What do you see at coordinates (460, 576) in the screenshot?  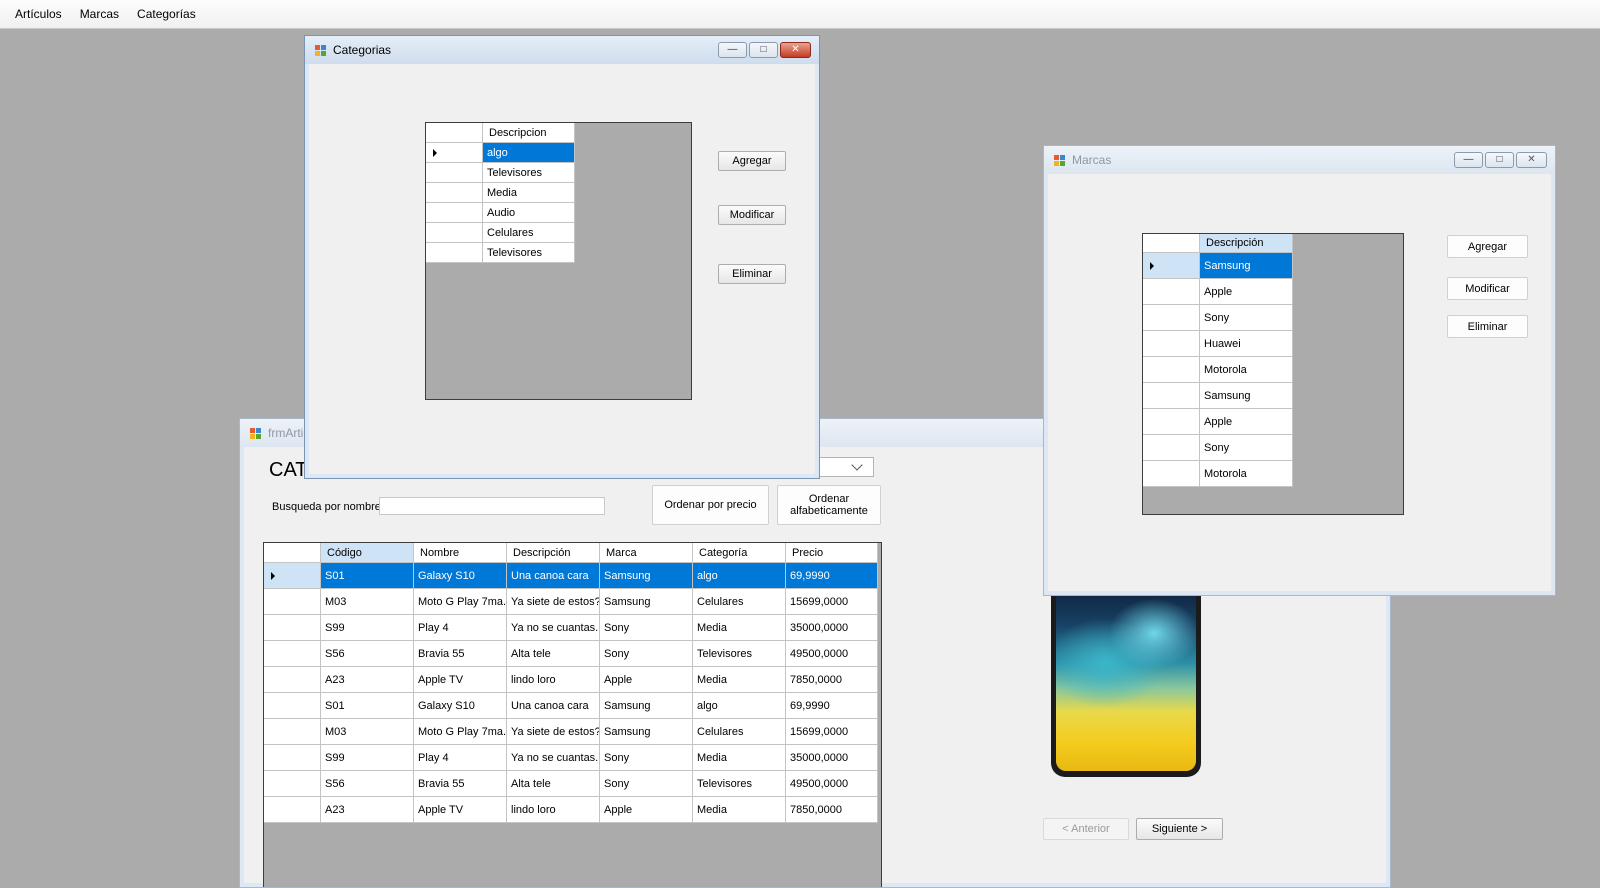 I see `cell-nombre: Galaxy S10` at bounding box center [460, 576].